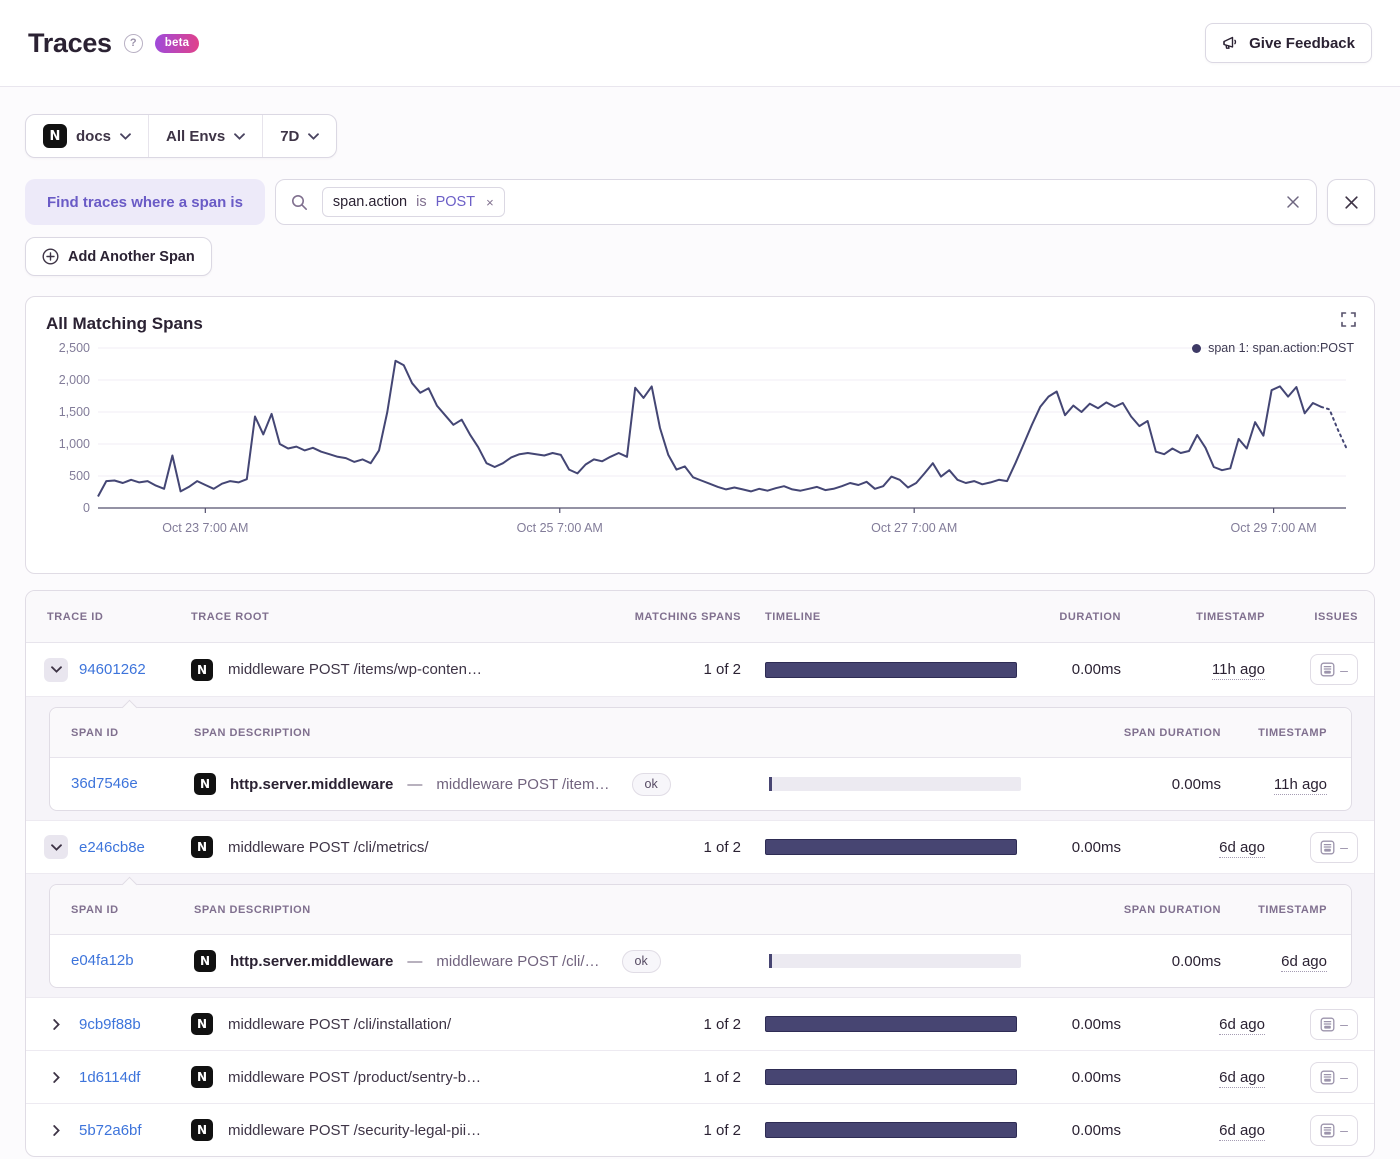 This screenshot has height=1159, width=1400. I want to click on timestamp-cell: 11h ago, so click(1193, 670).